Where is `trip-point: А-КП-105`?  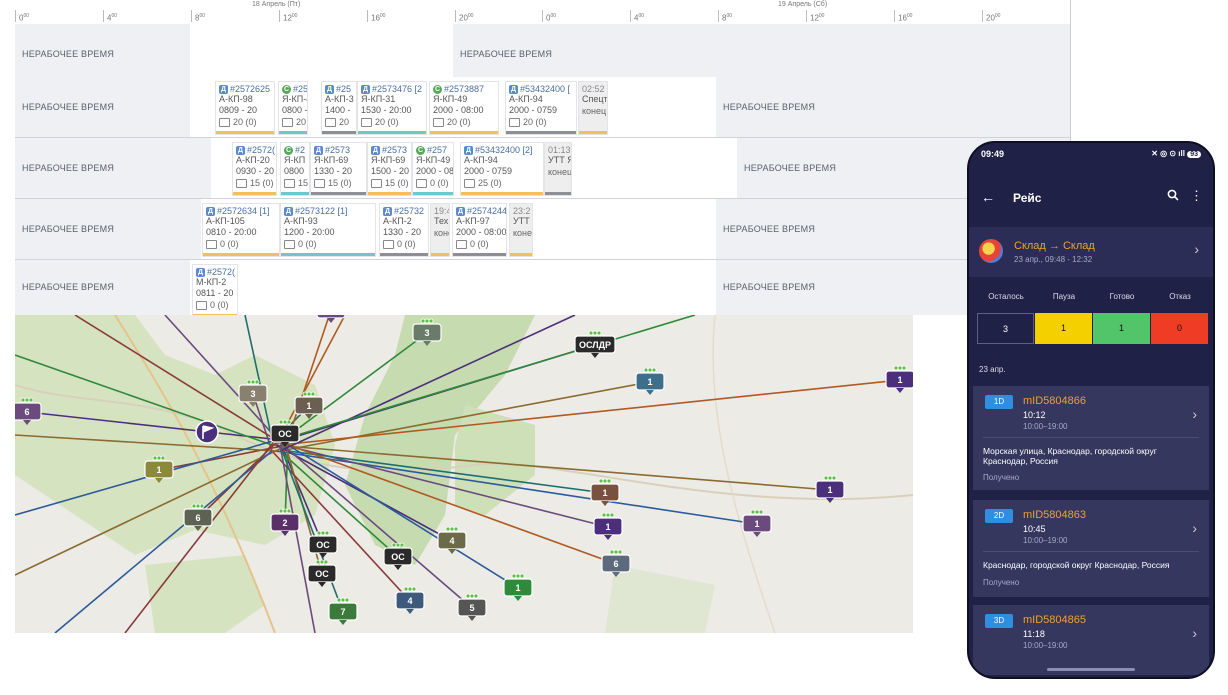 trip-point: А-КП-105 is located at coordinates (225, 221).